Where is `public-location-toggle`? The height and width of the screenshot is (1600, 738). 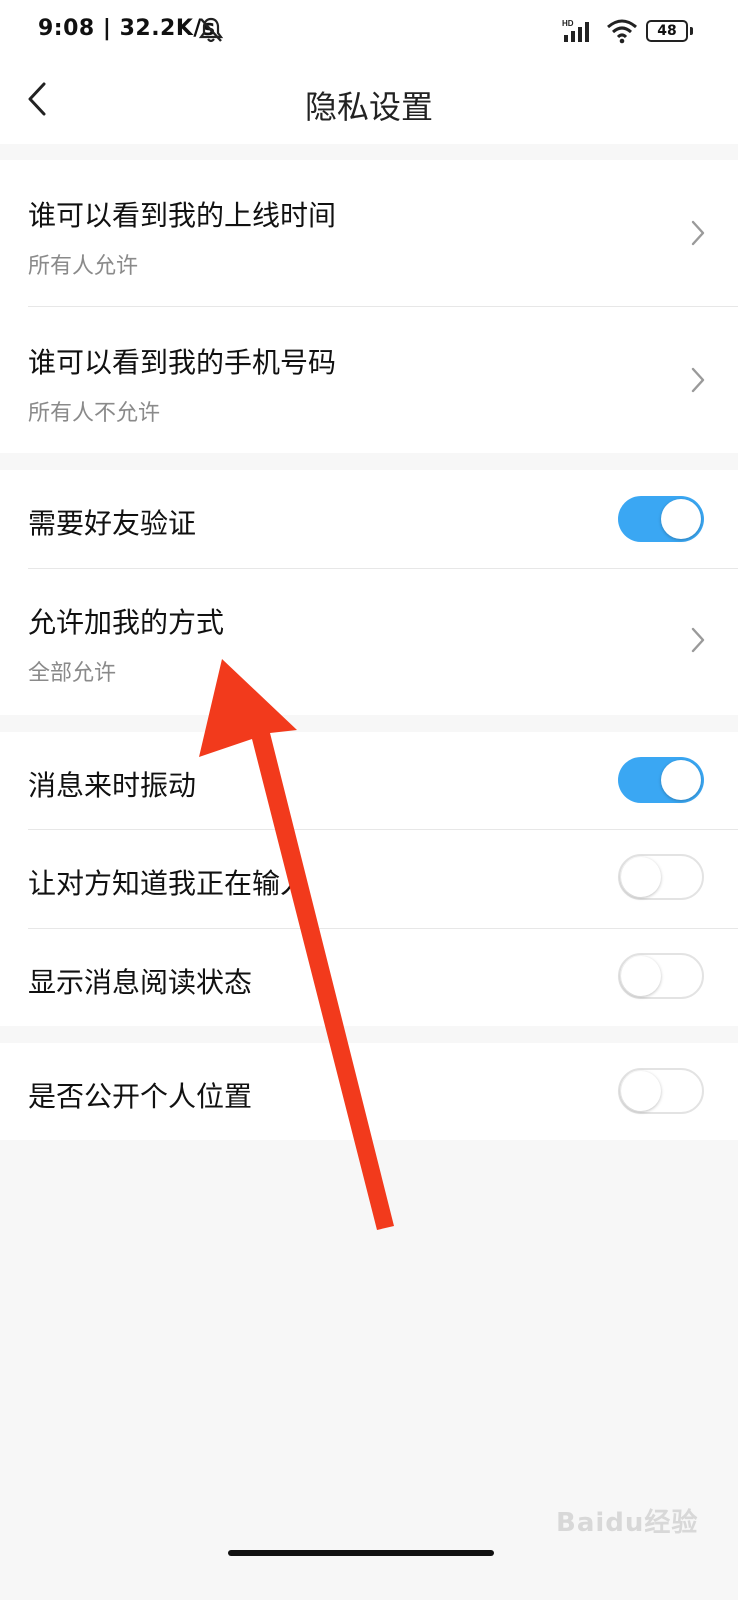 public-location-toggle is located at coordinates (661, 1091).